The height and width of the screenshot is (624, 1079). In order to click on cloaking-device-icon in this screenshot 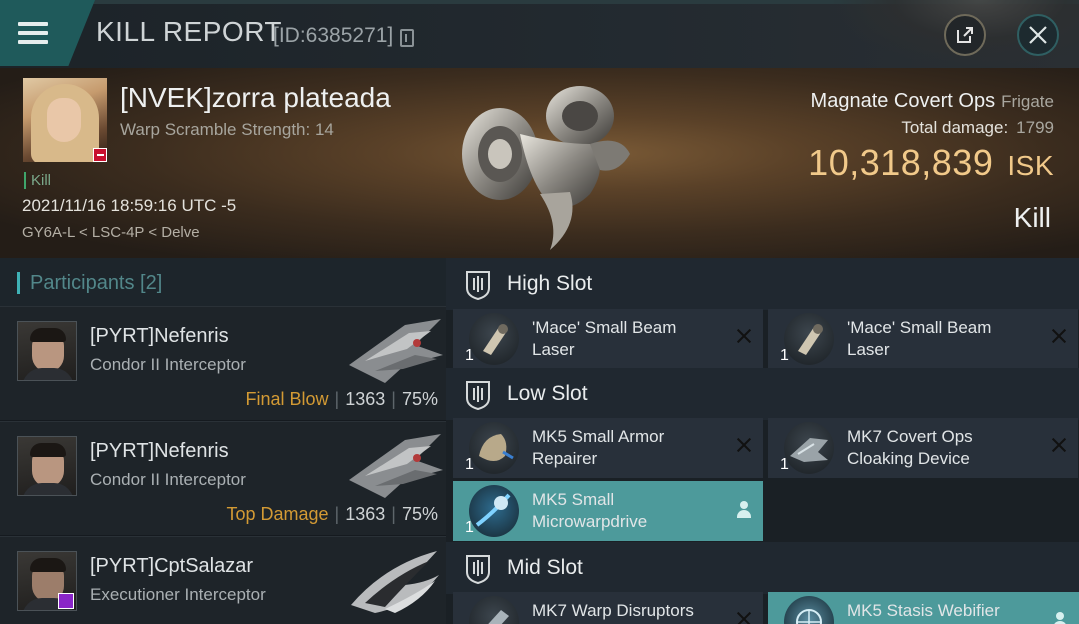, I will do `click(809, 448)`.